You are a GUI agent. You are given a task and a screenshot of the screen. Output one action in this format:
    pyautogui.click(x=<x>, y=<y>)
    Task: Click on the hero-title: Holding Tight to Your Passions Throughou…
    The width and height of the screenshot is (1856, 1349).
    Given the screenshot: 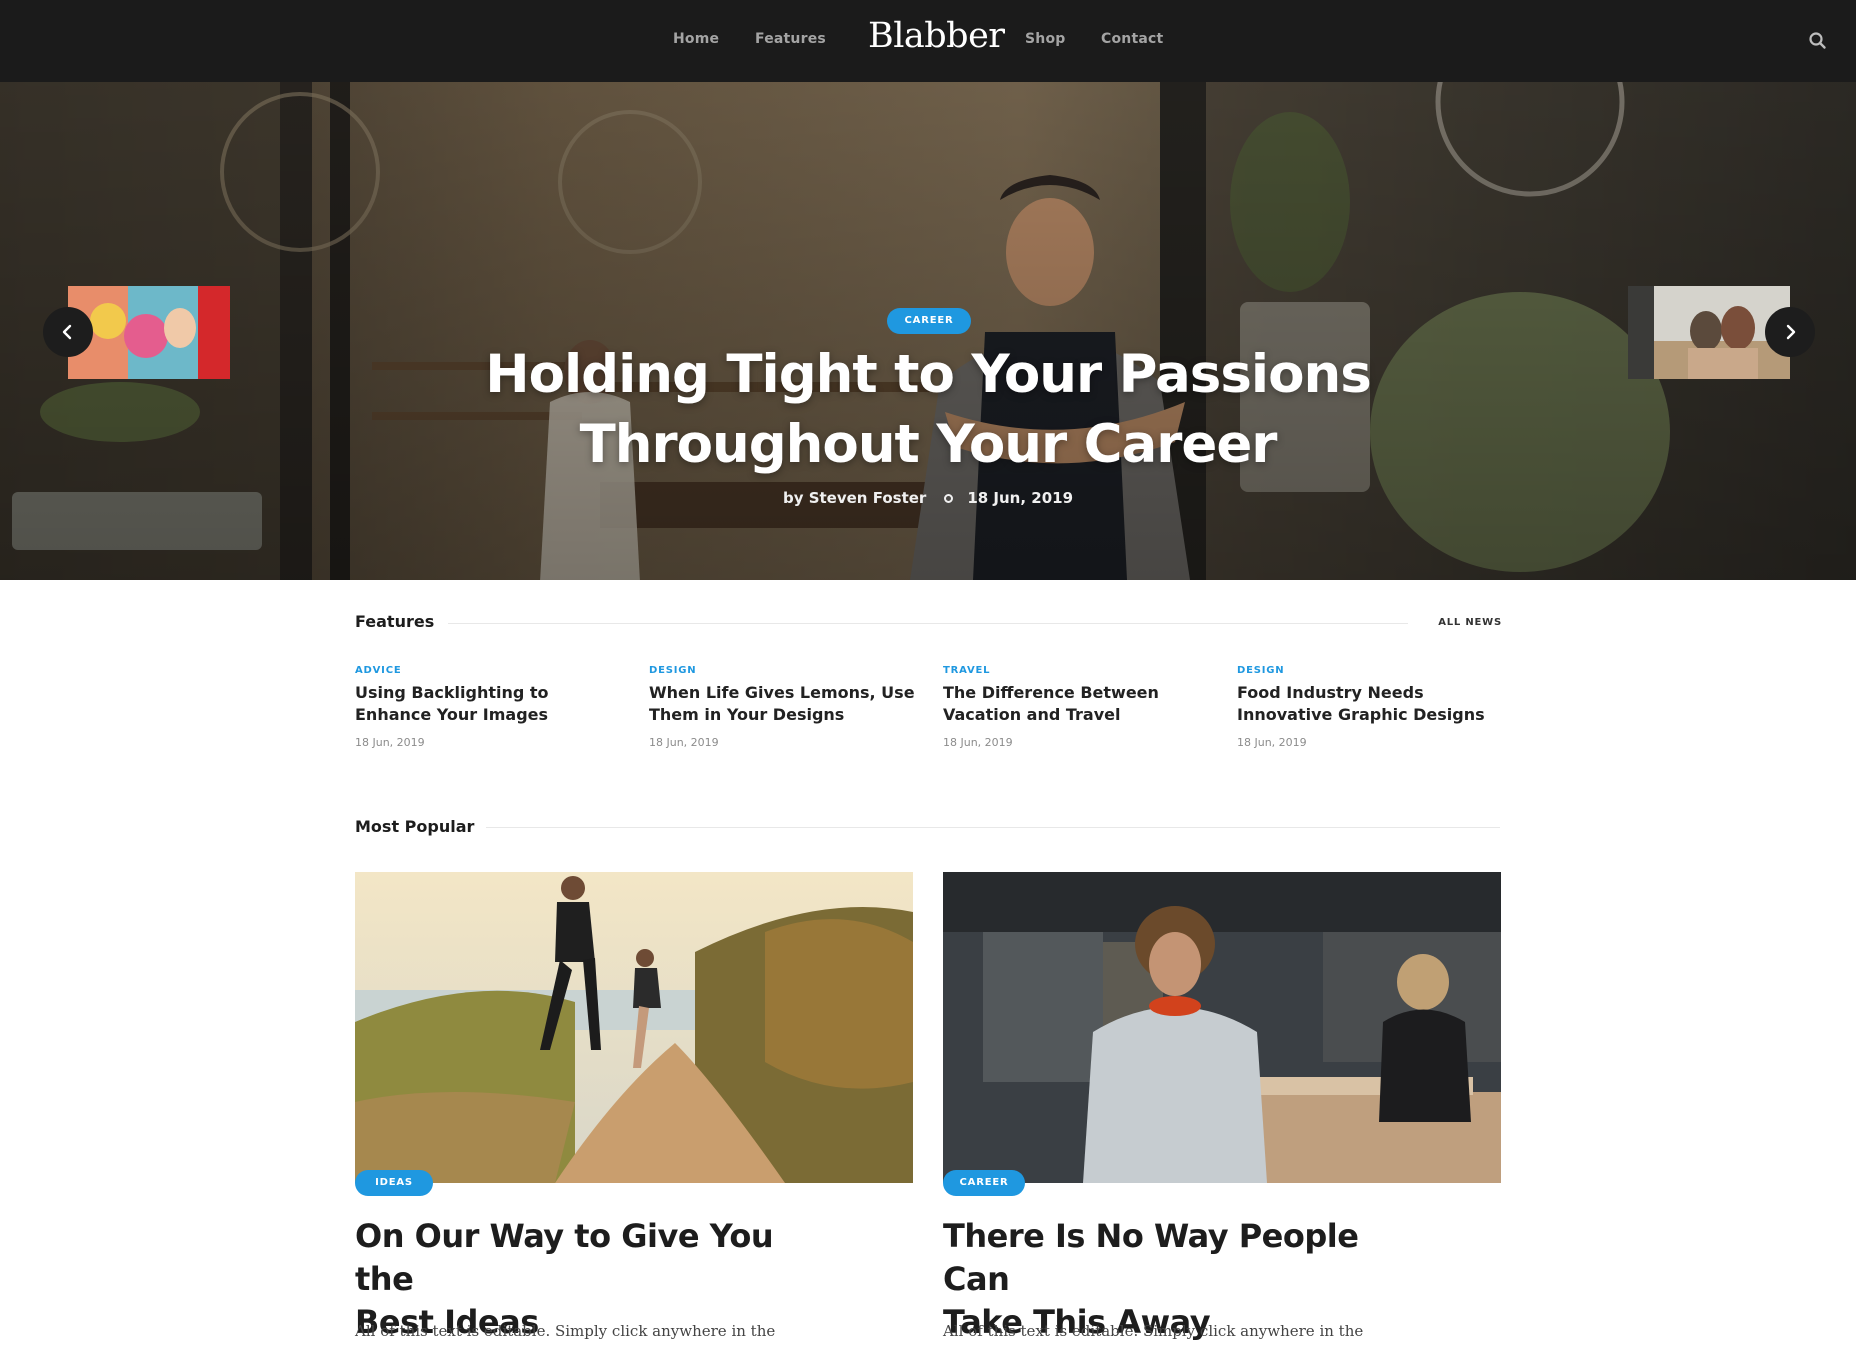 What is the action you would take?
    pyautogui.click(x=928, y=410)
    